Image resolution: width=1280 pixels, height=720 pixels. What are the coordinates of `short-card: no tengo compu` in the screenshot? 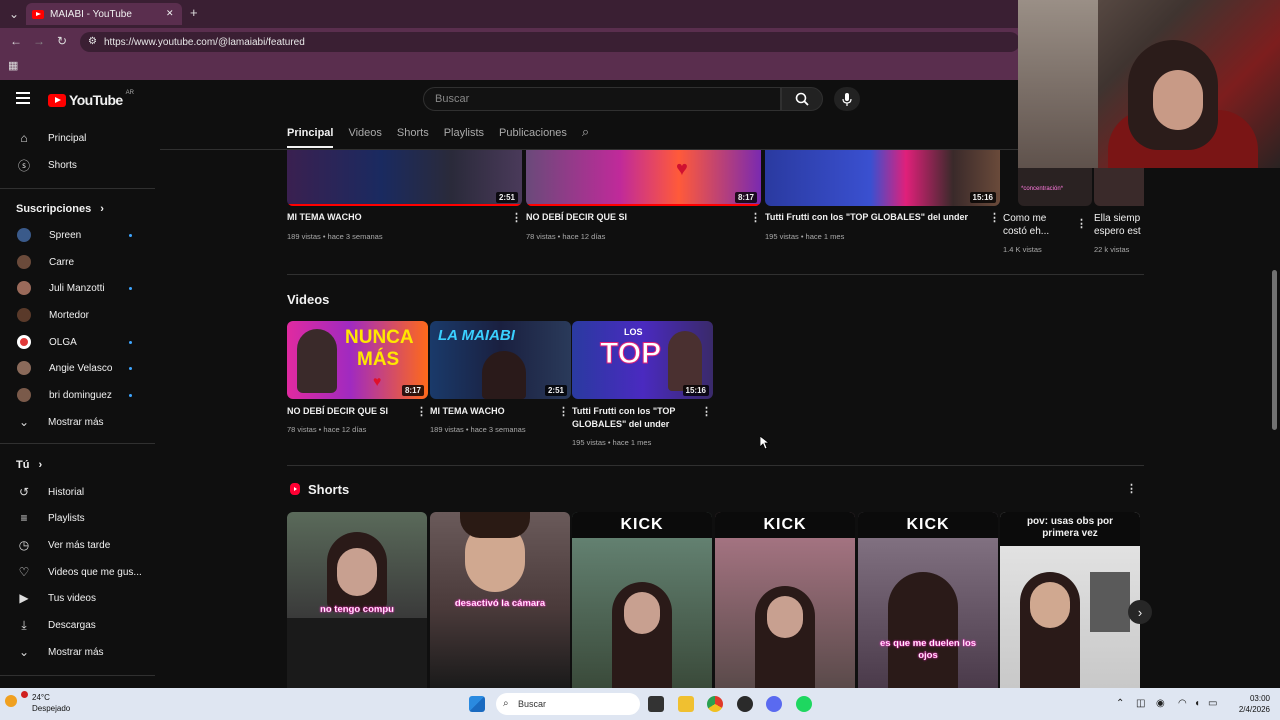 It's located at (357, 600).